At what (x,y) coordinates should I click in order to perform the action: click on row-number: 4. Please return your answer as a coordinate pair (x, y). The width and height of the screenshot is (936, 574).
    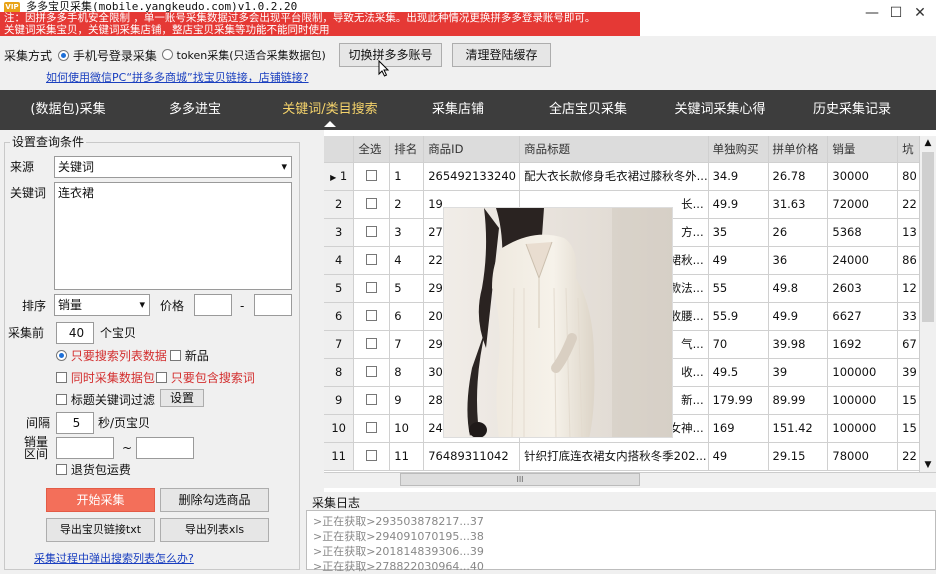
    Looking at the image, I should click on (339, 260).